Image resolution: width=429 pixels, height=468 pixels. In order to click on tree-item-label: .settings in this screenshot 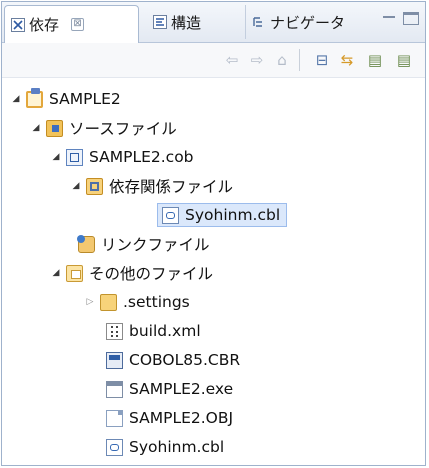, I will do `click(156, 302)`.